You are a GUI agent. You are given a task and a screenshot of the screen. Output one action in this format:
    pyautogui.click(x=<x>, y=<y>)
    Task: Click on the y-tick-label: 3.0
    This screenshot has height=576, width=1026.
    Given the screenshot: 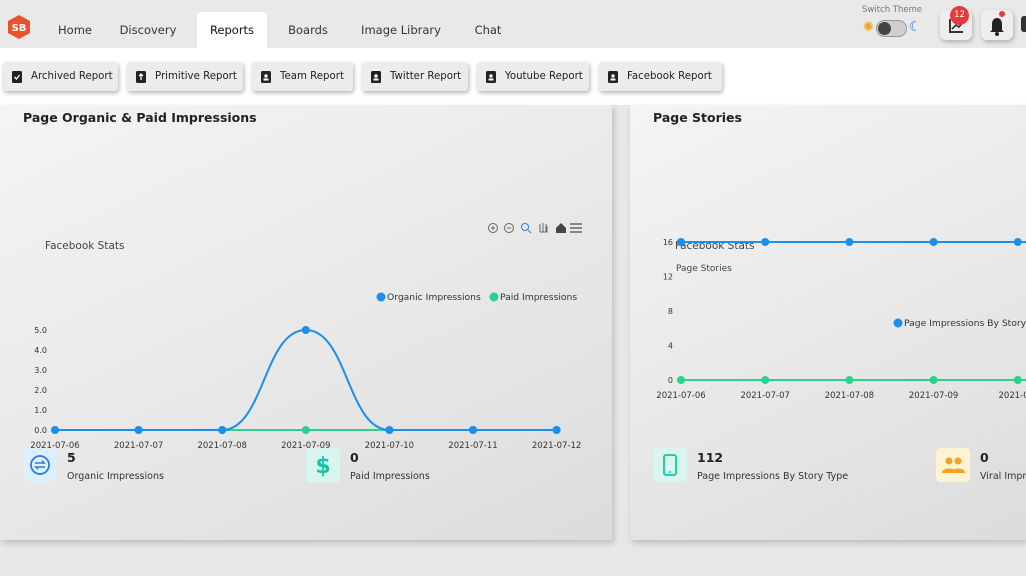 What is the action you would take?
    pyautogui.click(x=40, y=370)
    